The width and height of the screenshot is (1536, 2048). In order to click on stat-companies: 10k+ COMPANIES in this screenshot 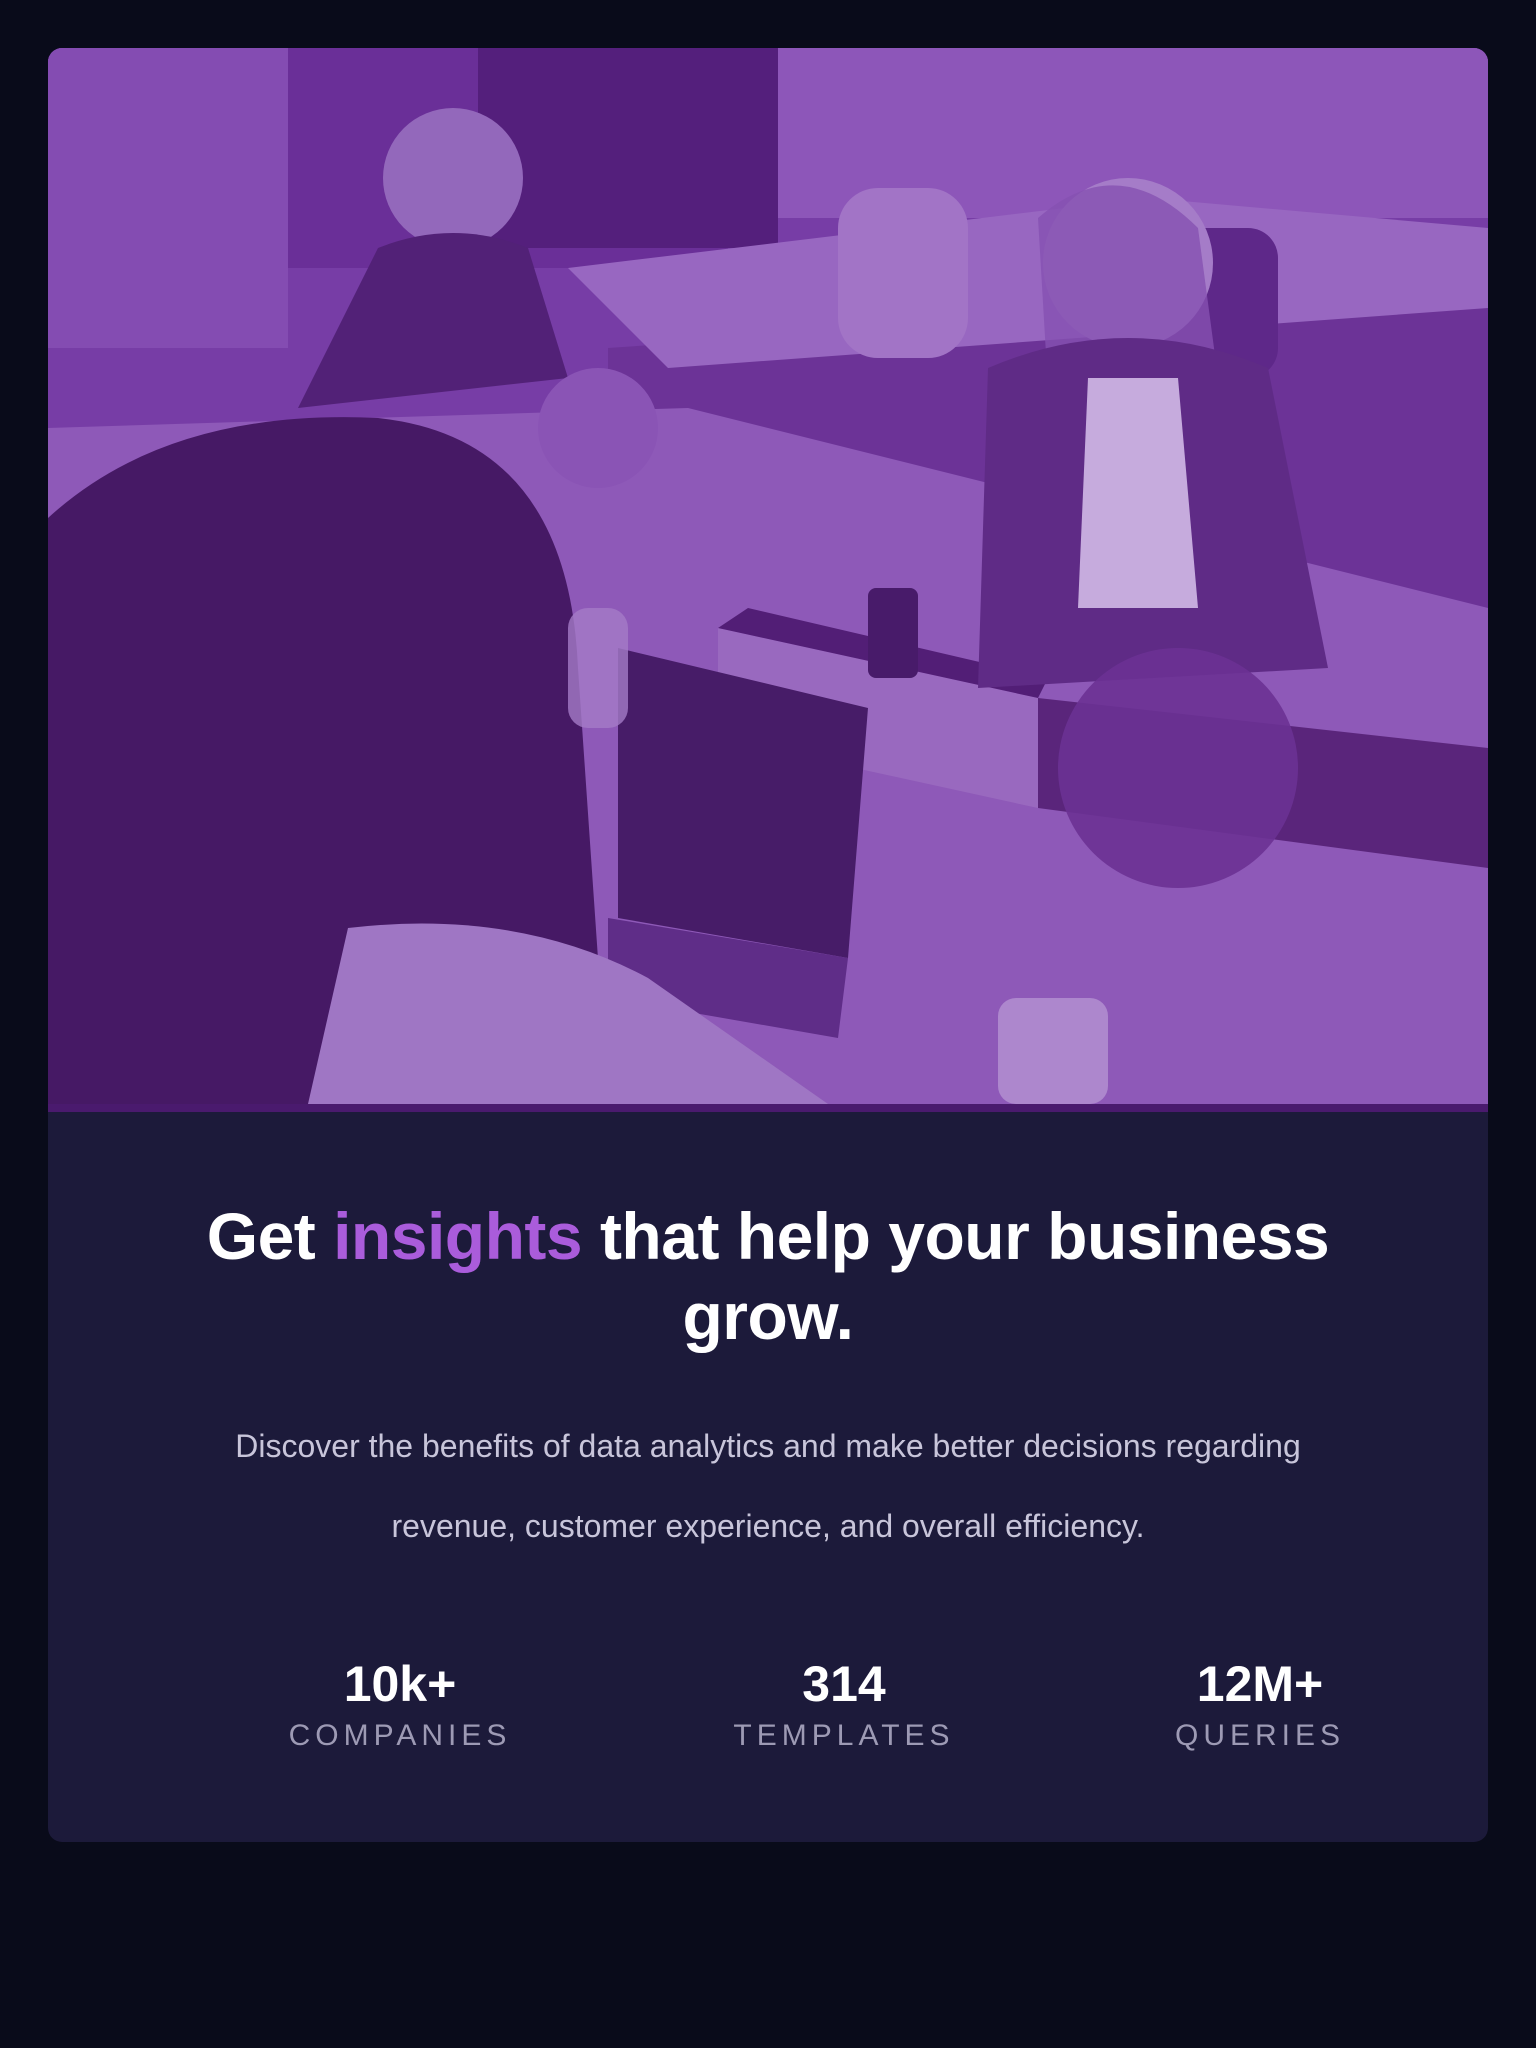, I will do `click(400, 1705)`.